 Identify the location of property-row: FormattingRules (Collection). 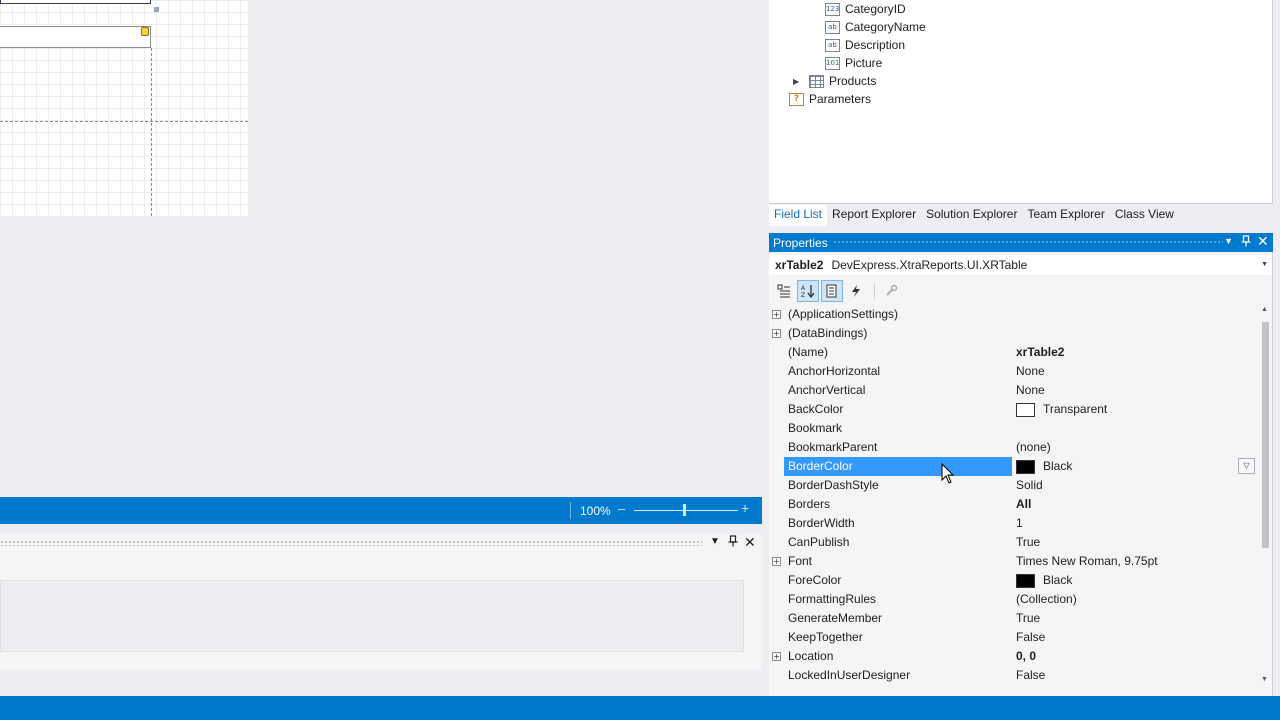
(1014, 599).